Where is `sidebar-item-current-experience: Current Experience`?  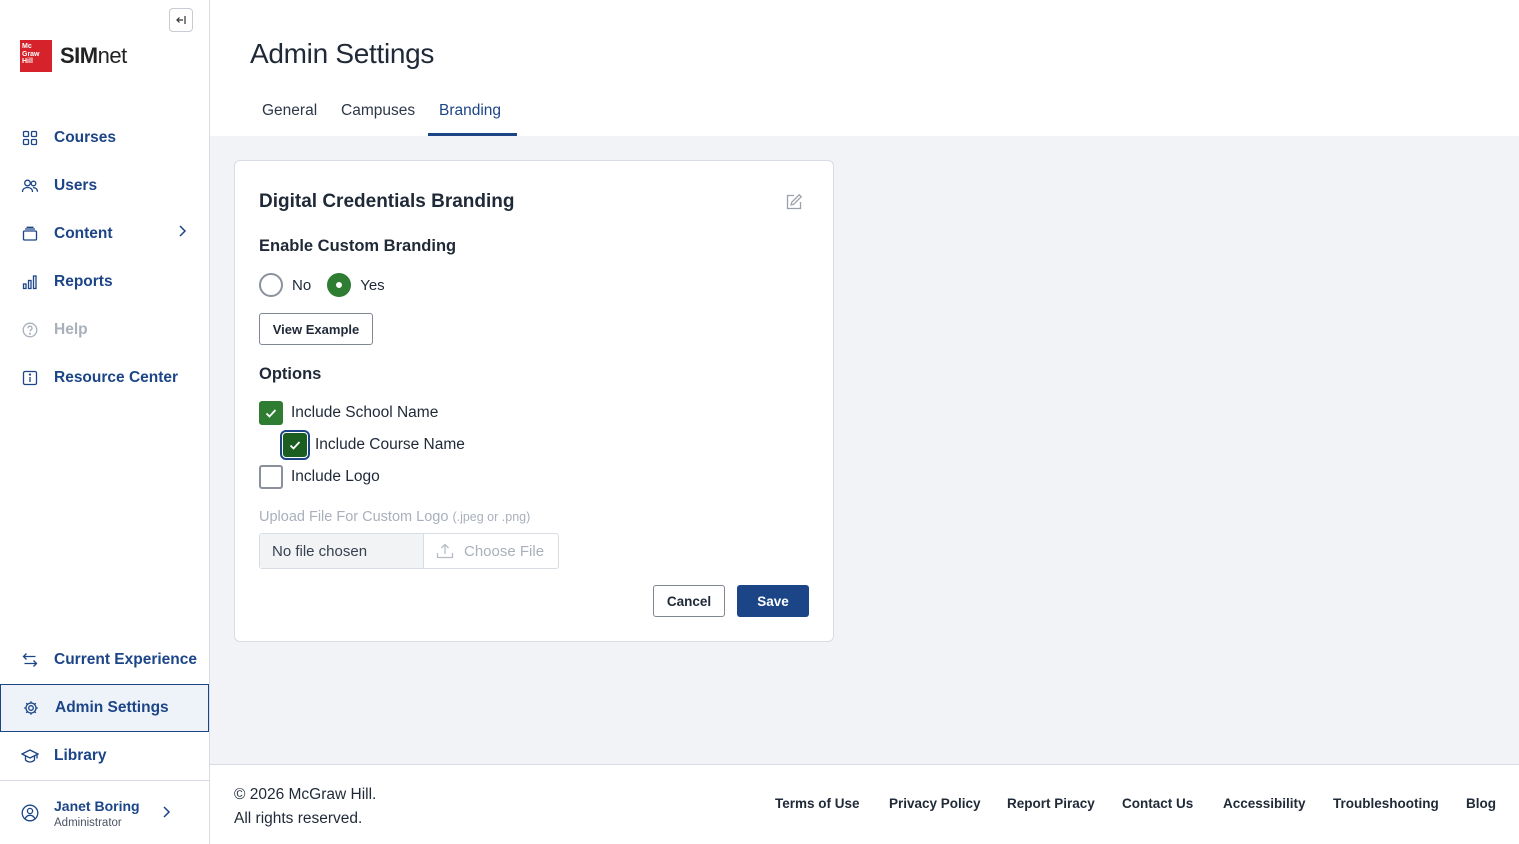
sidebar-item-current-experience: Current Experience is located at coordinates (104, 660).